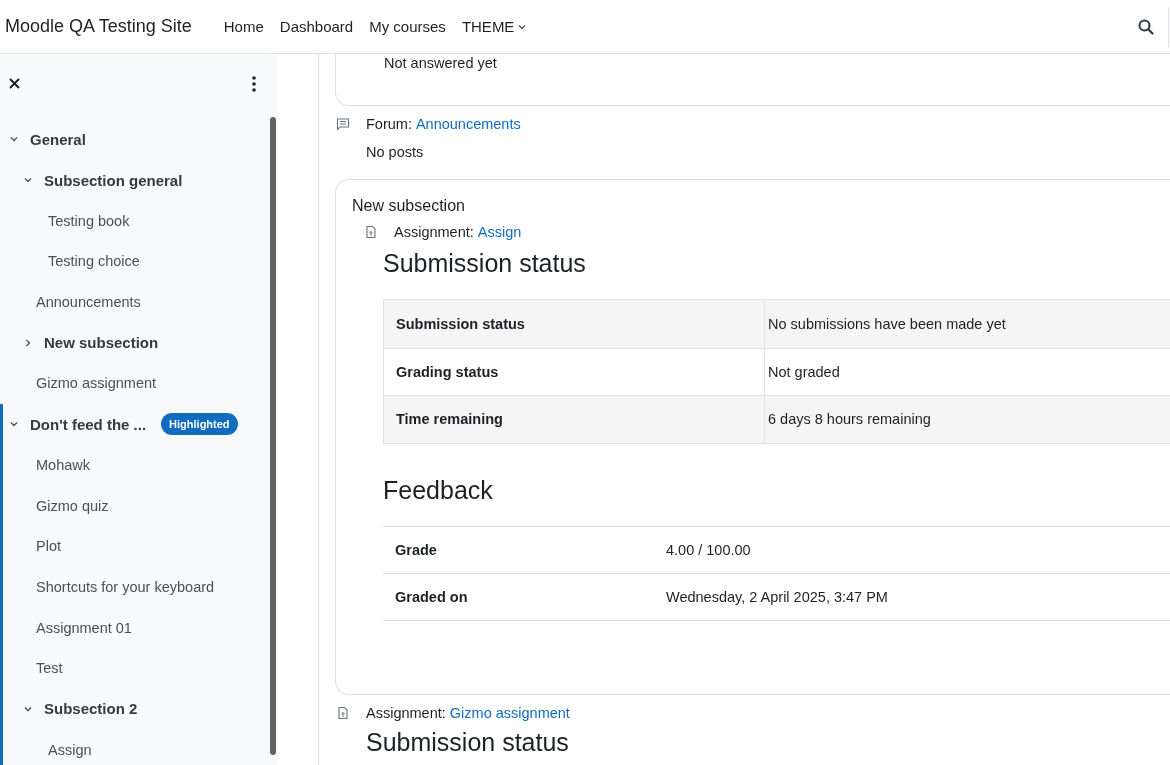  What do you see at coordinates (438, 490) in the screenshot?
I see `feedback-heading: Feedback` at bounding box center [438, 490].